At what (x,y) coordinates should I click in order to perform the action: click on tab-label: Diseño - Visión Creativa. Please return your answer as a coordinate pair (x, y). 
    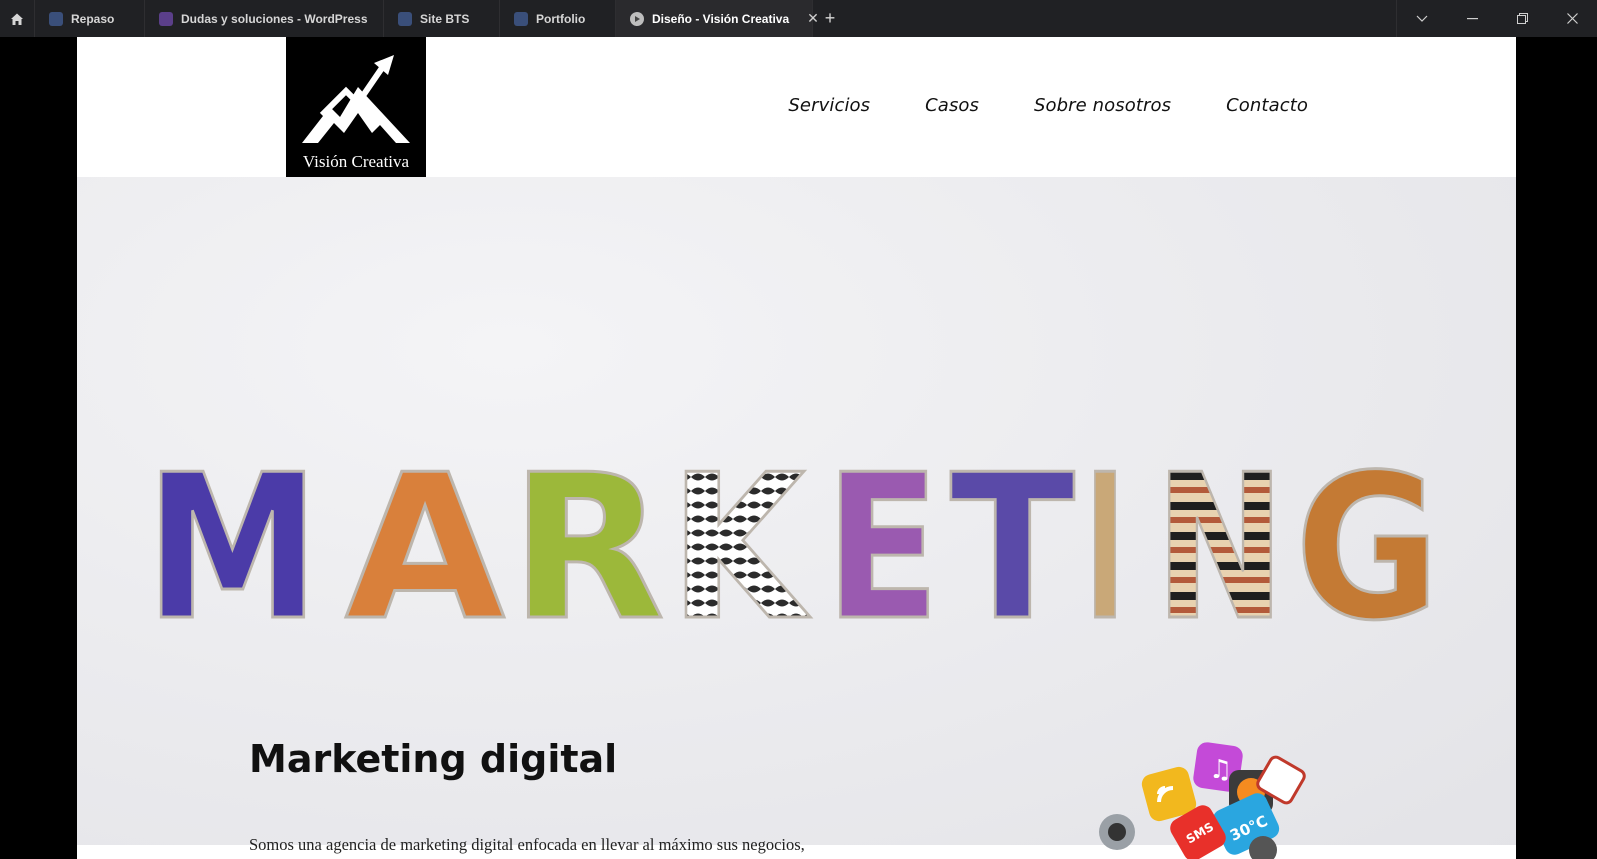
    Looking at the image, I should click on (721, 18).